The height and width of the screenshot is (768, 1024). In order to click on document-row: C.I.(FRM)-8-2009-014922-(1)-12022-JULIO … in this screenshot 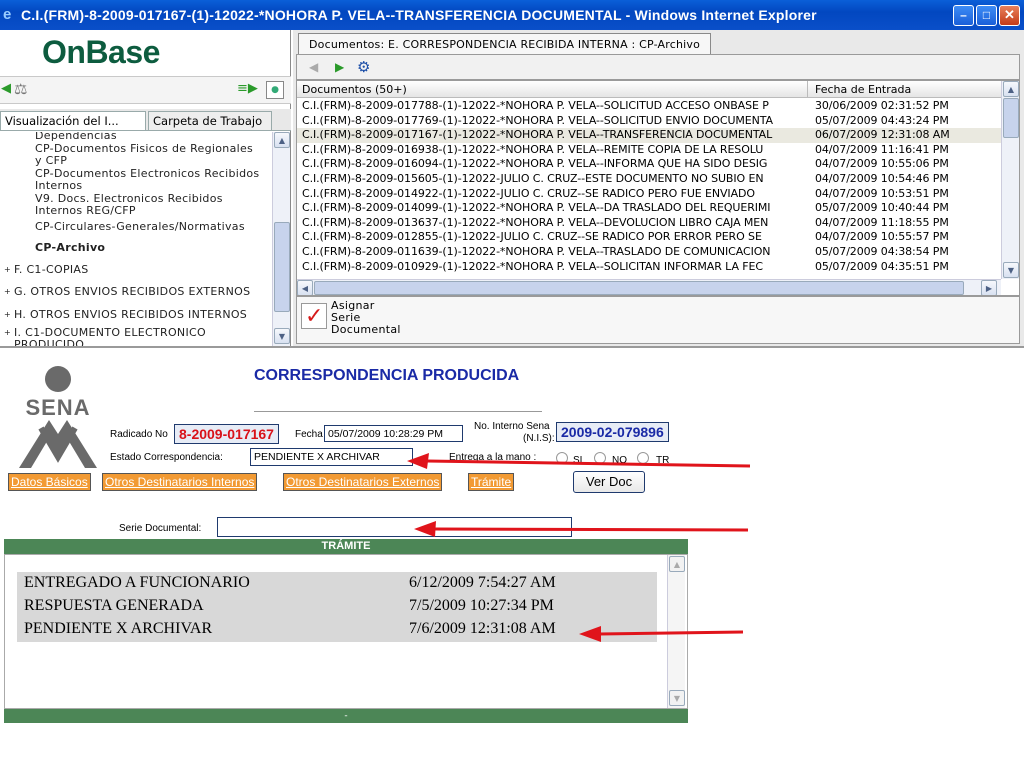, I will do `click(649, 194)`.